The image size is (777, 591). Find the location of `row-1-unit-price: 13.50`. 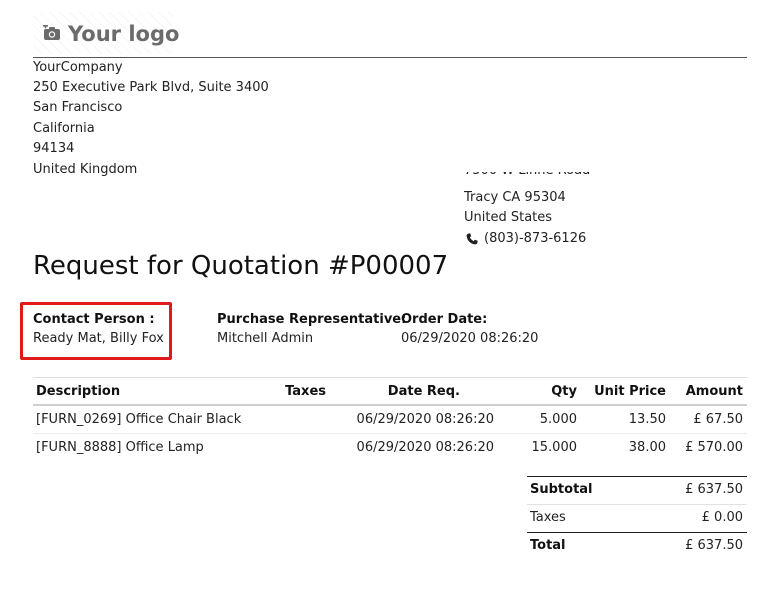

row-1-unit-price: 13.50 is located at coordinates (647, 419).